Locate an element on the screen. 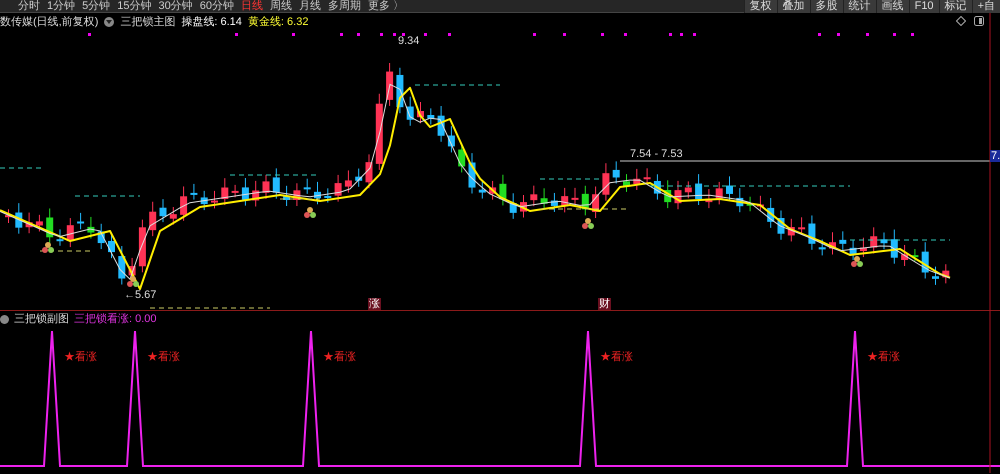  period-tab: 15分钟 is located at coordinates (134, 6).